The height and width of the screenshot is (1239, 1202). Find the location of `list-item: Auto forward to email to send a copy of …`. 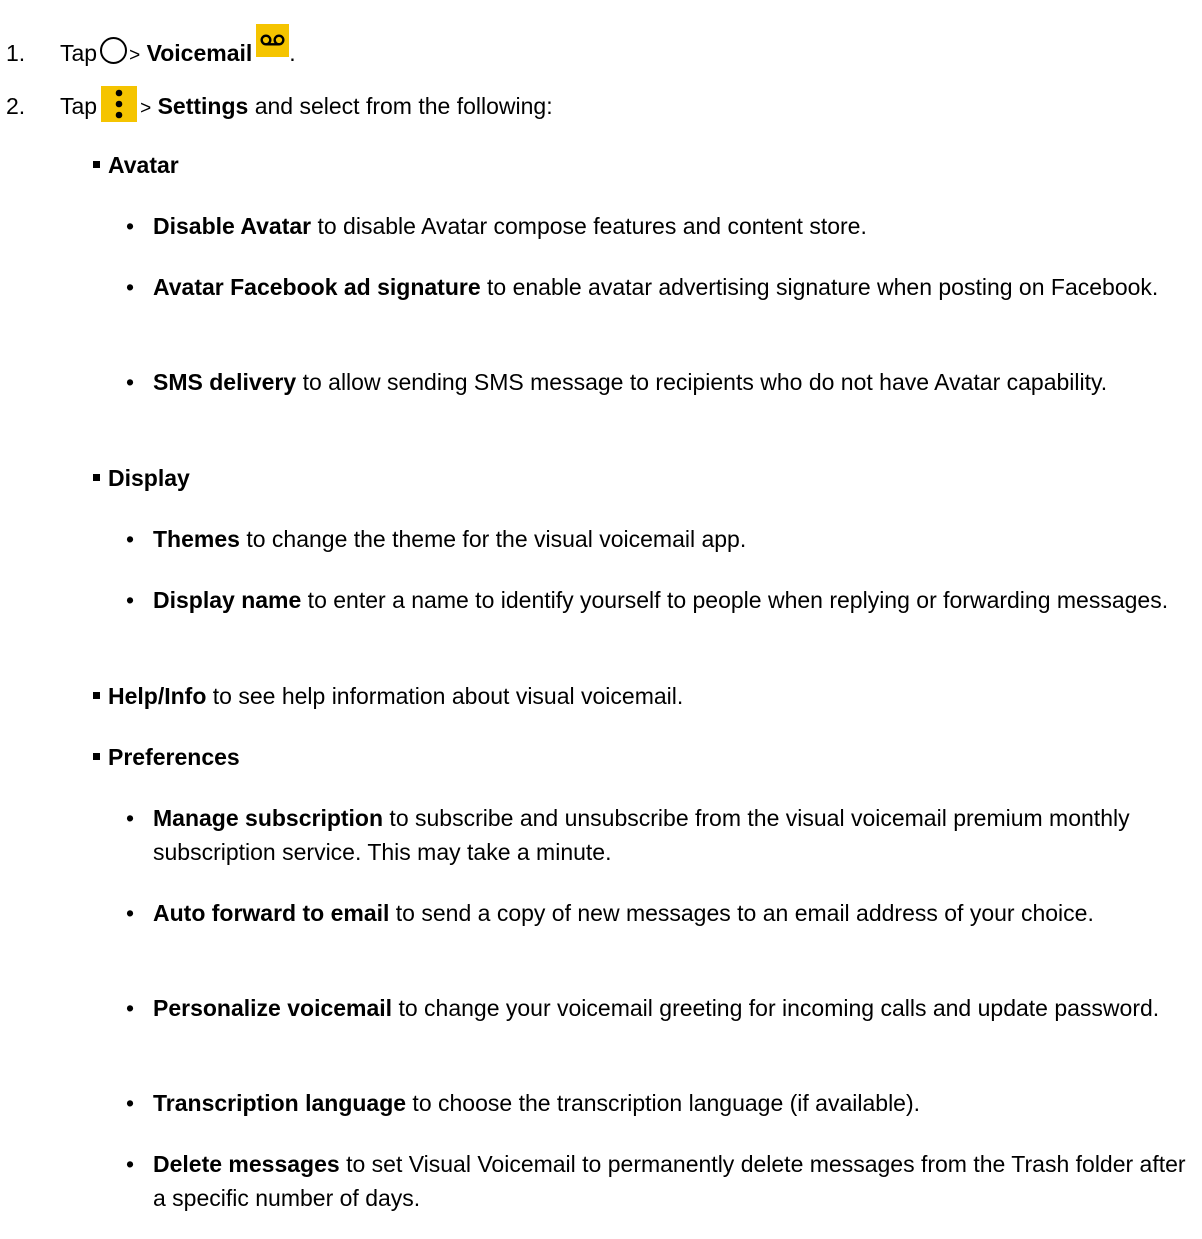

list-item: Auto forward to email to send a copy of … is located at coordinates (673, 913).